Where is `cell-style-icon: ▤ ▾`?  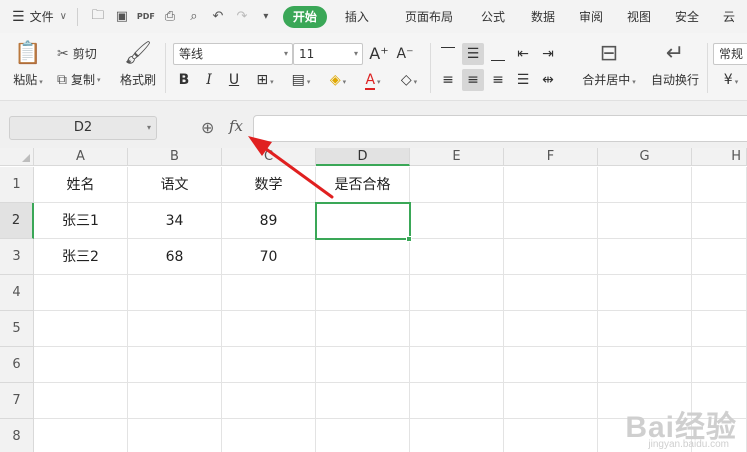
cell-style-icon: ▤ ▾ is located at coordinates (301, 80).